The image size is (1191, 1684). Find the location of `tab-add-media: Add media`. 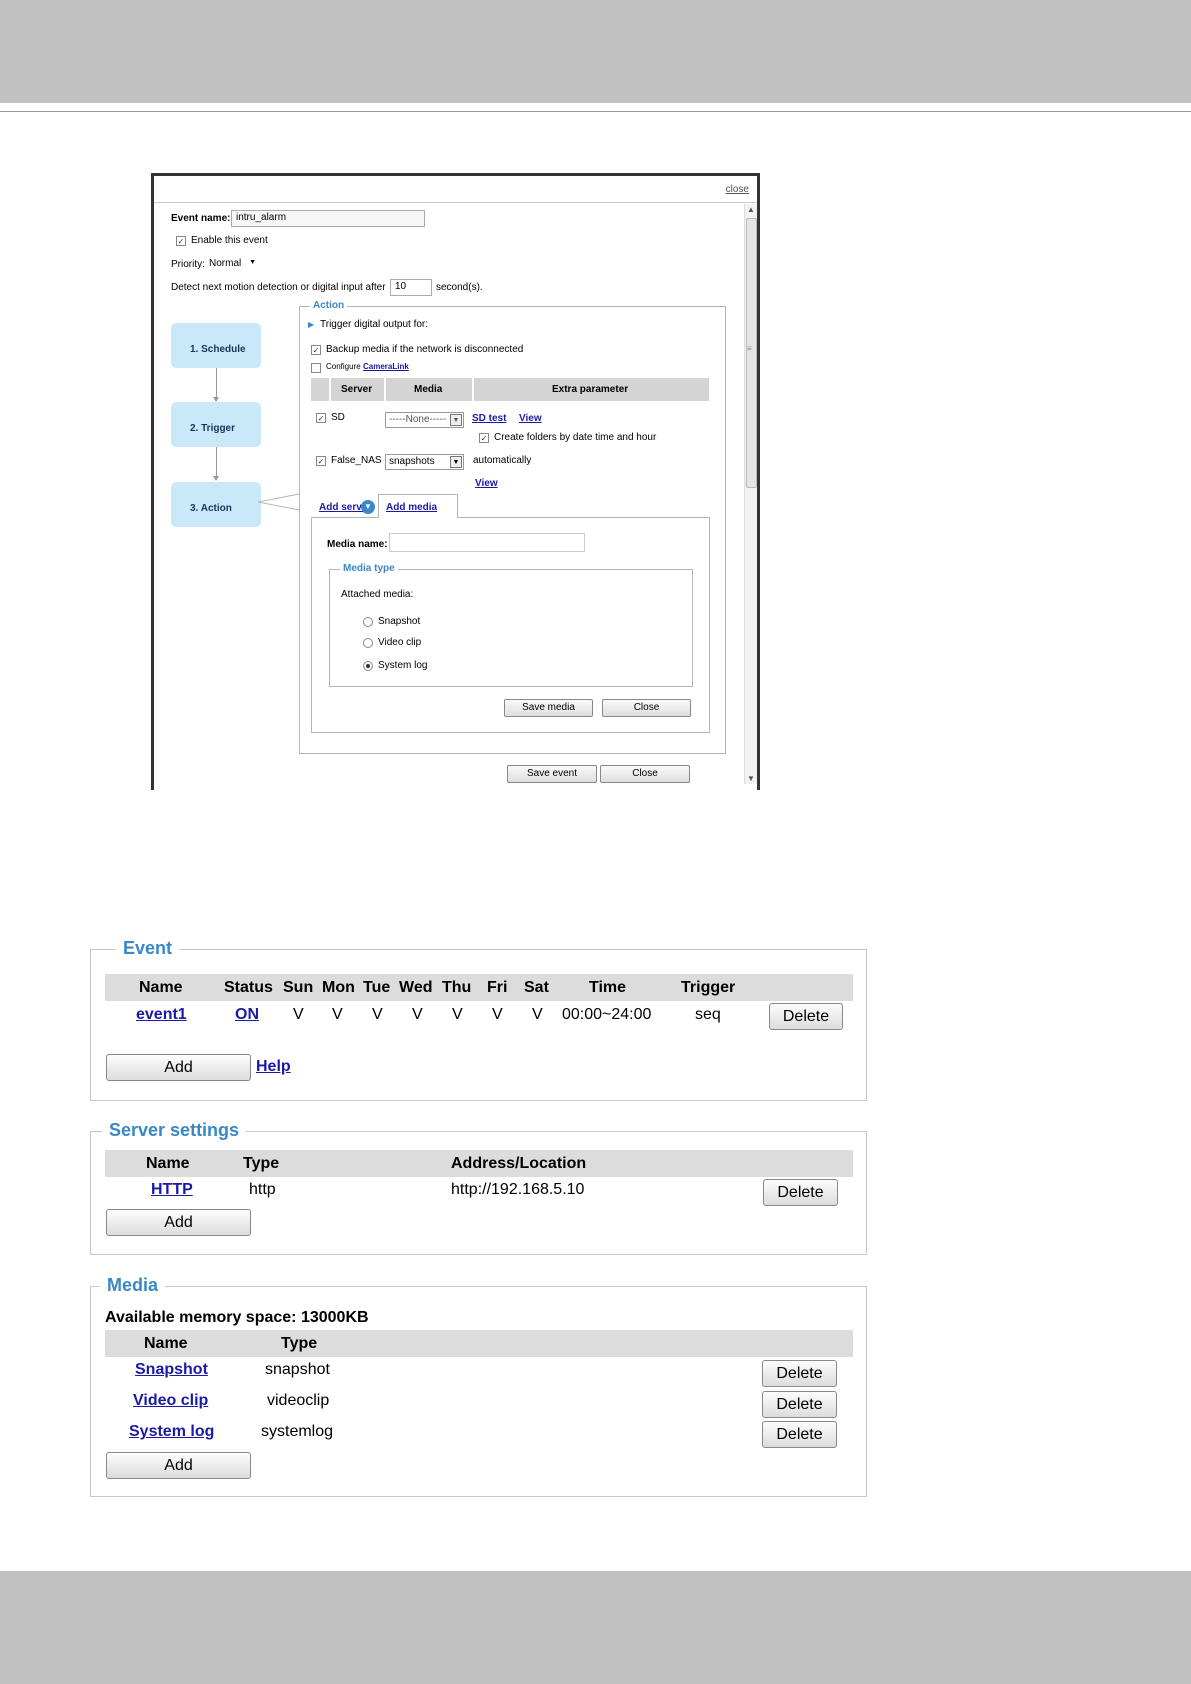

tab-add-media: Add media is located at coordinates (418, 506).